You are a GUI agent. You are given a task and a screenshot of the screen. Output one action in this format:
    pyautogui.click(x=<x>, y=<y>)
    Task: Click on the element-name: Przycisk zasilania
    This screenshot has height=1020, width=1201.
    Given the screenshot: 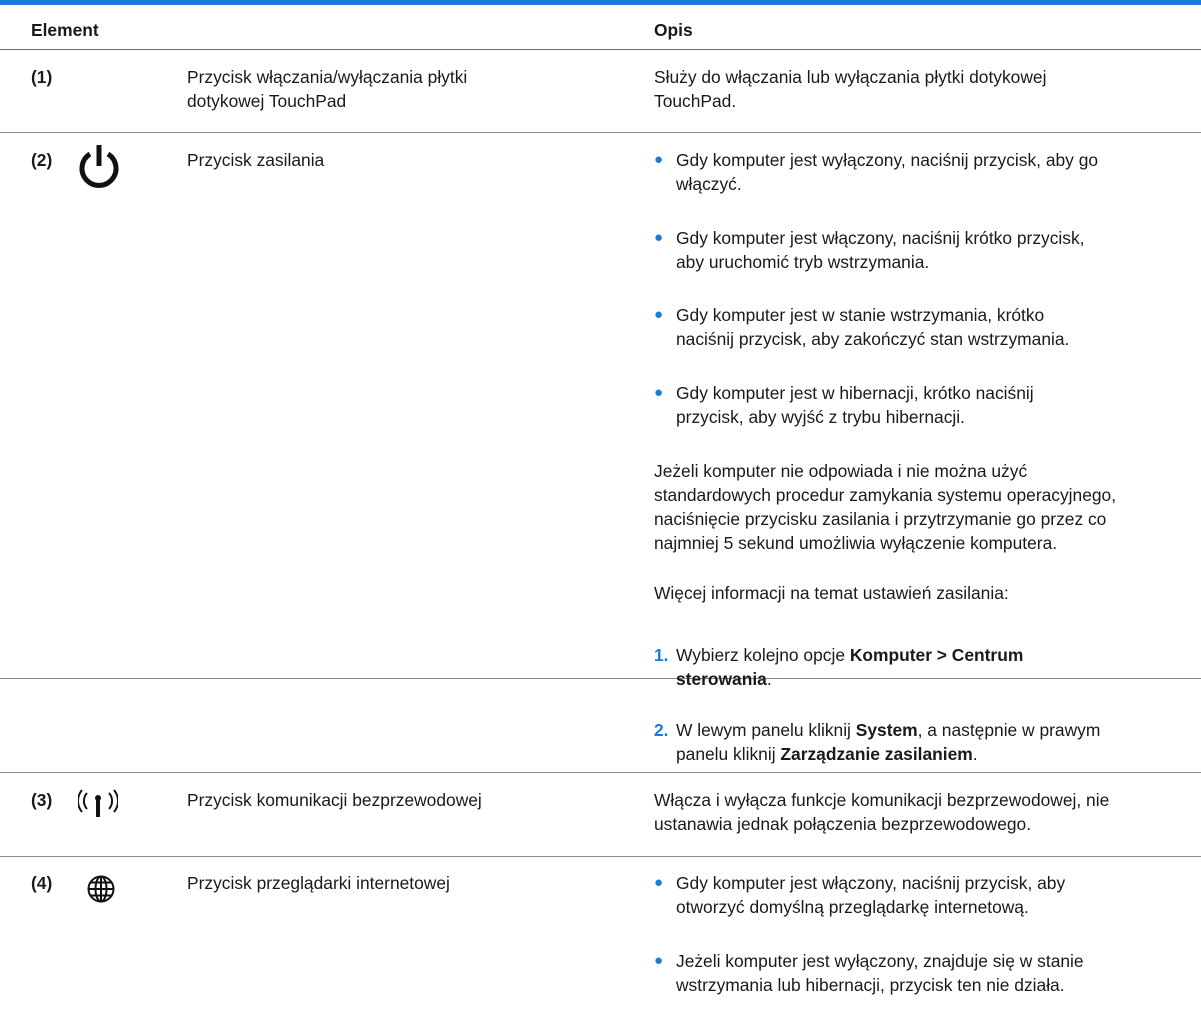 What is the action you would take?
    pyautogui.click(x=256, y=160)
    